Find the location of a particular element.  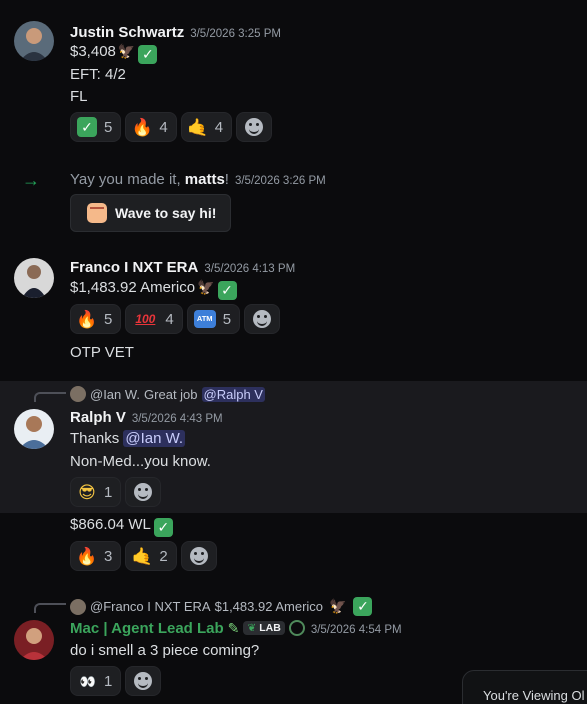

reply-text: $1,483.92 Americo is located at coordinates (269, 606).